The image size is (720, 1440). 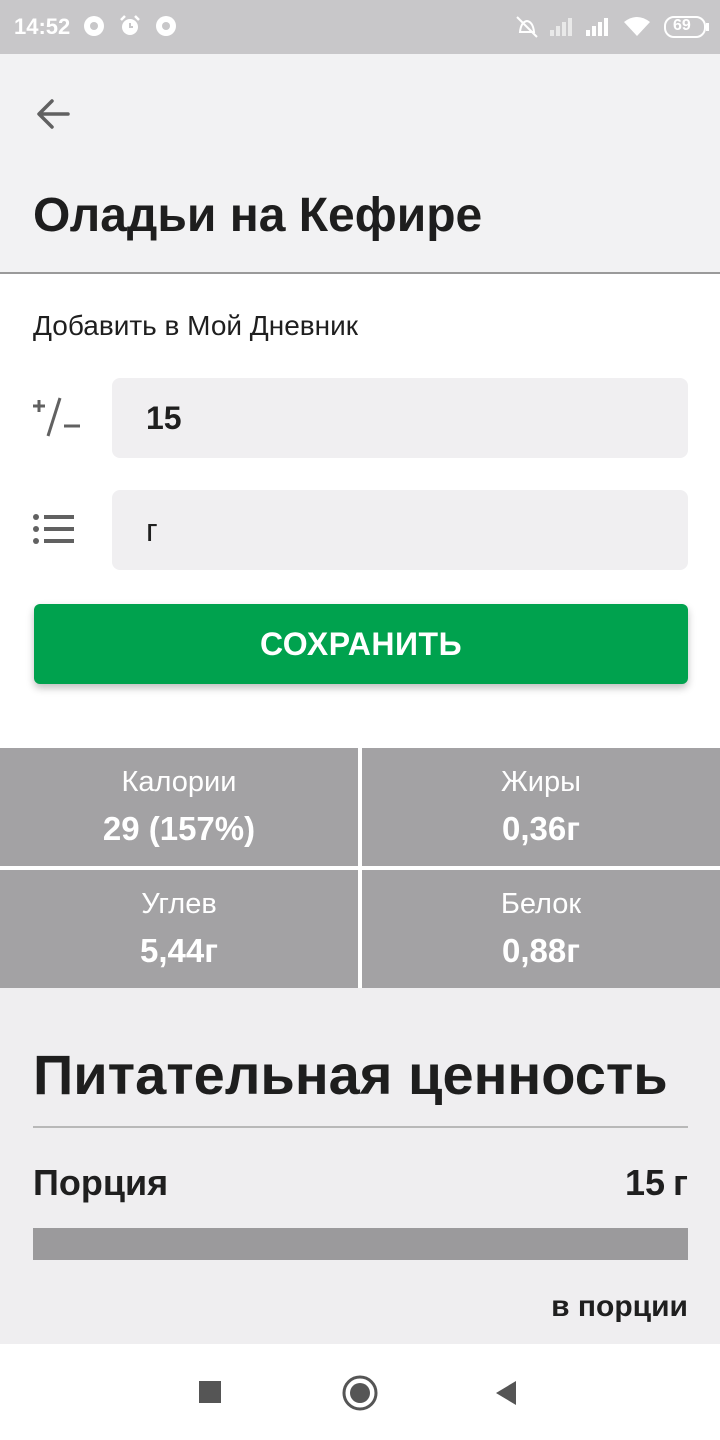 I want to click on plus-minus-icon, so click(x=57, y=419).